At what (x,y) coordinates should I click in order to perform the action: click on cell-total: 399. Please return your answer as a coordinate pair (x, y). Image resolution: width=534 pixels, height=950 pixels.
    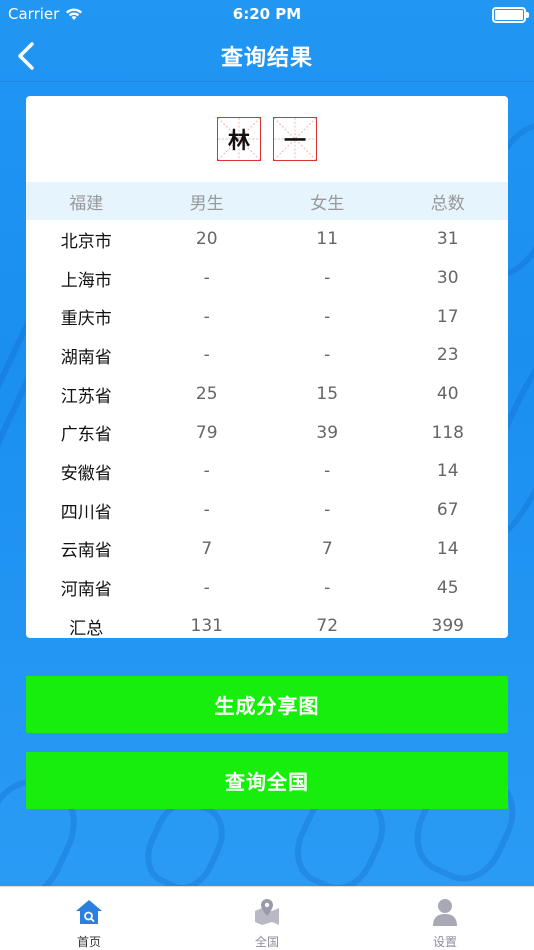
    Looking at the image, I should click on (447, 626).